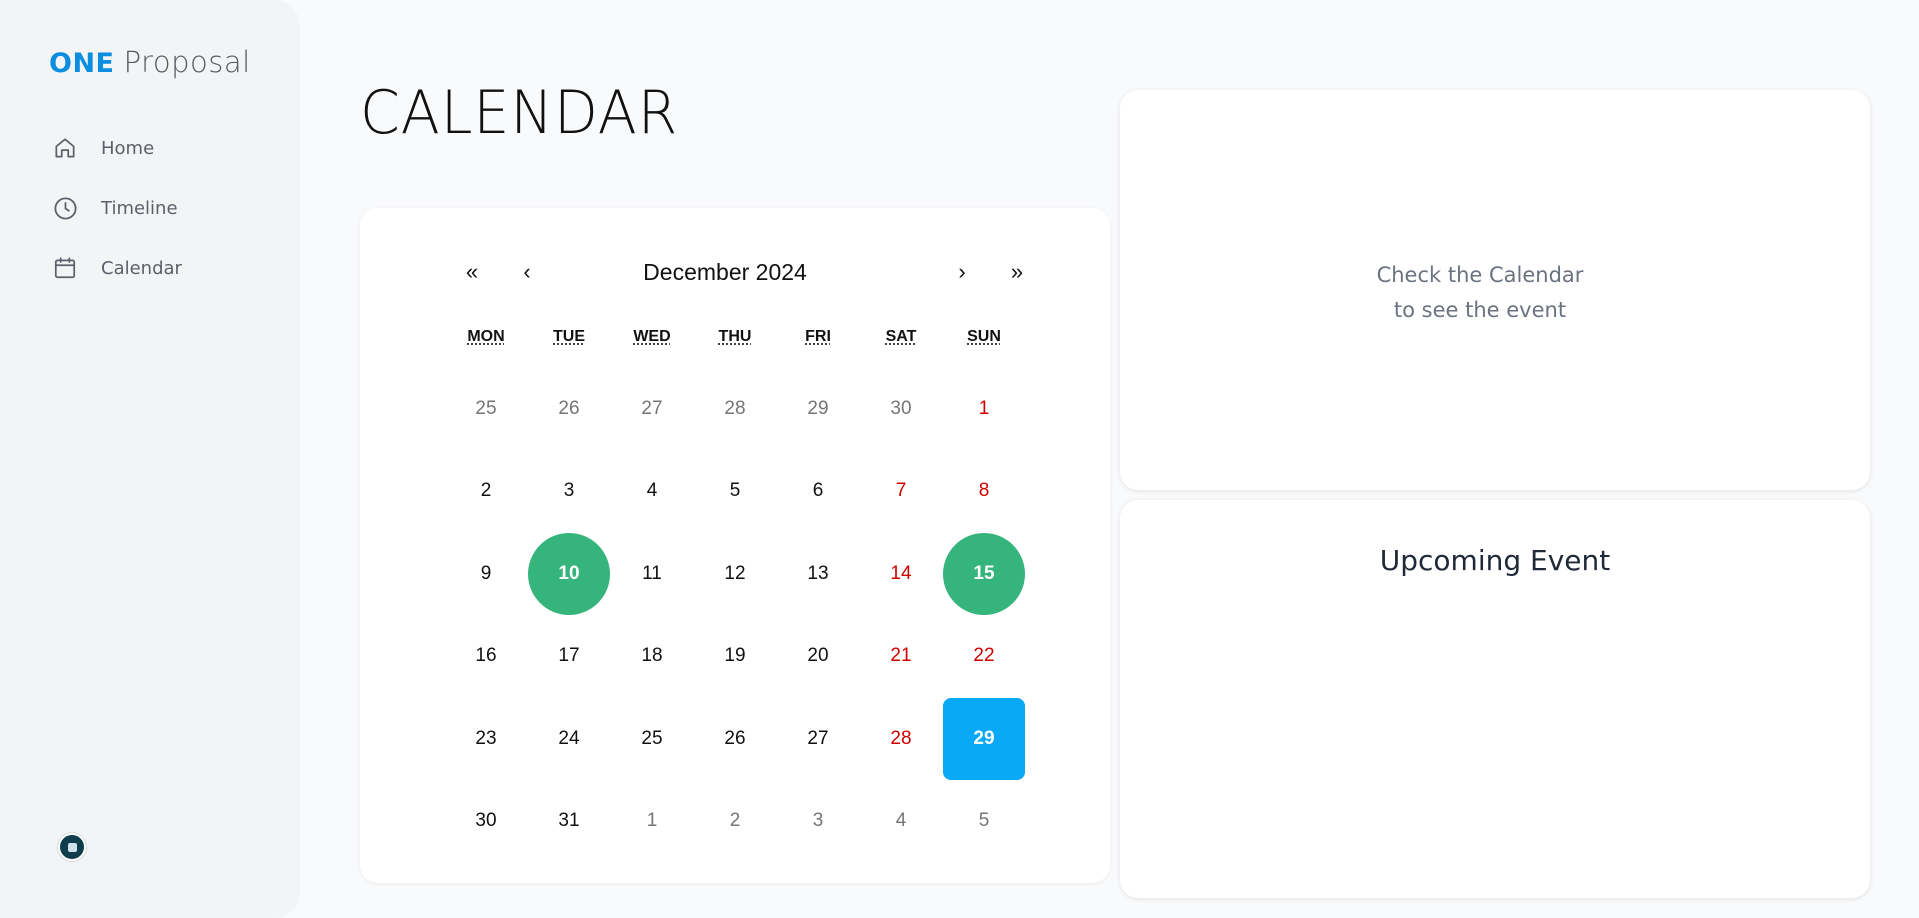  Describe the element at coordinates (569, 491) in the screenshot. I see `calendar-day: 3` at that location.